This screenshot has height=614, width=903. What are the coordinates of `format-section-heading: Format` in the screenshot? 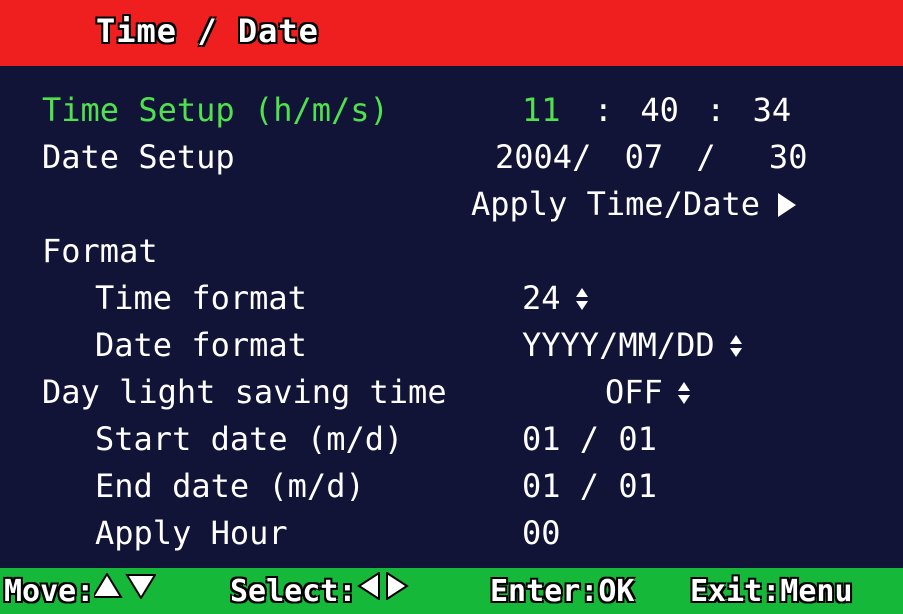 It's located at (100, 251).